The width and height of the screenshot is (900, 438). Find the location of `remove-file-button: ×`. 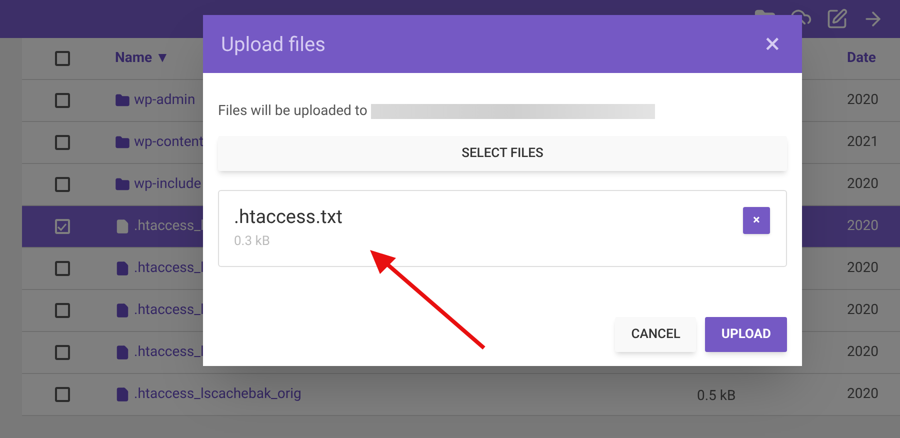

remove-file-button: × is located at coordinates (756, 220).